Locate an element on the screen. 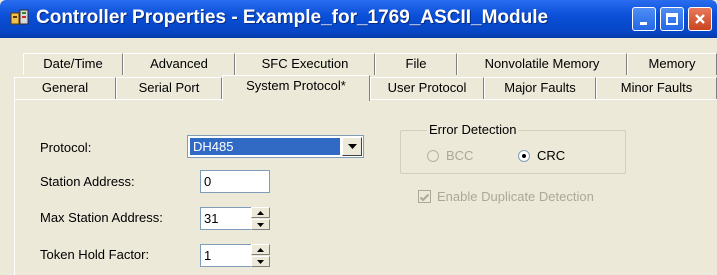 This screenshot has height=275, width=717. crc-radio is located at coordinates (524, 156).